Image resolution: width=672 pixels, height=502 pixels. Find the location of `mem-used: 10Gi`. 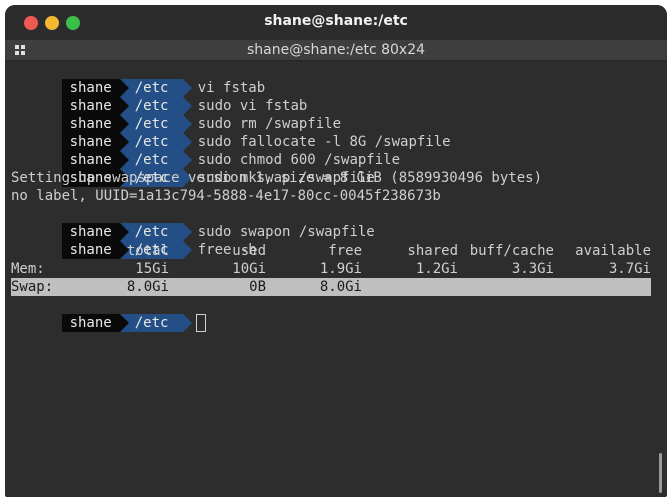

mem-used: 10Gi is located at coordinates (249, 269).